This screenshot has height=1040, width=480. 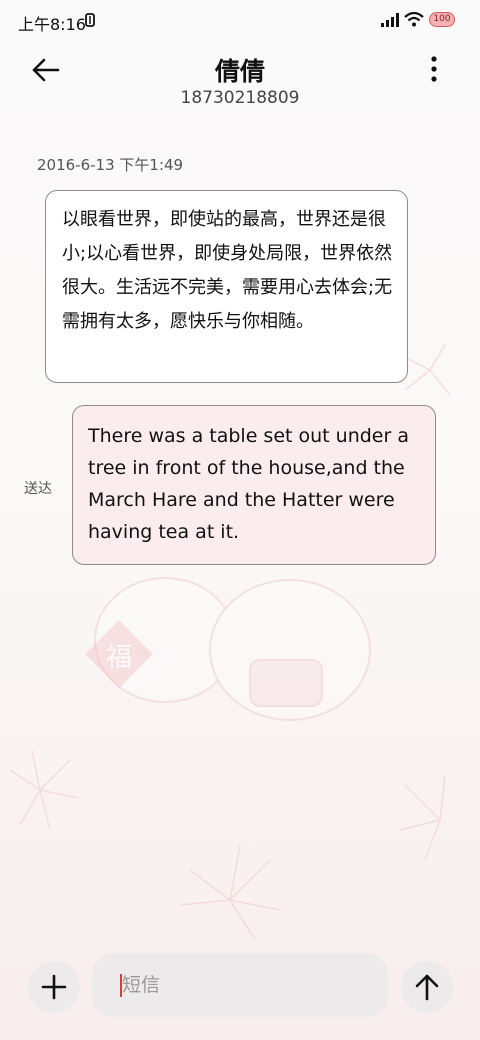 I want to click on contact-phone-number: 18730218809, so click(x=240, y=98).